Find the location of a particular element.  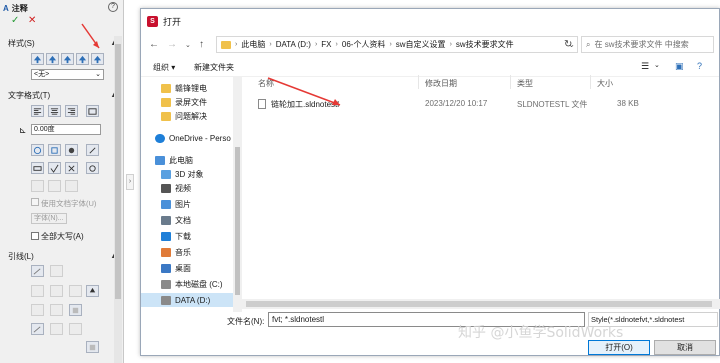

nav-item: 音乐 is located at coordinates (191, 252).